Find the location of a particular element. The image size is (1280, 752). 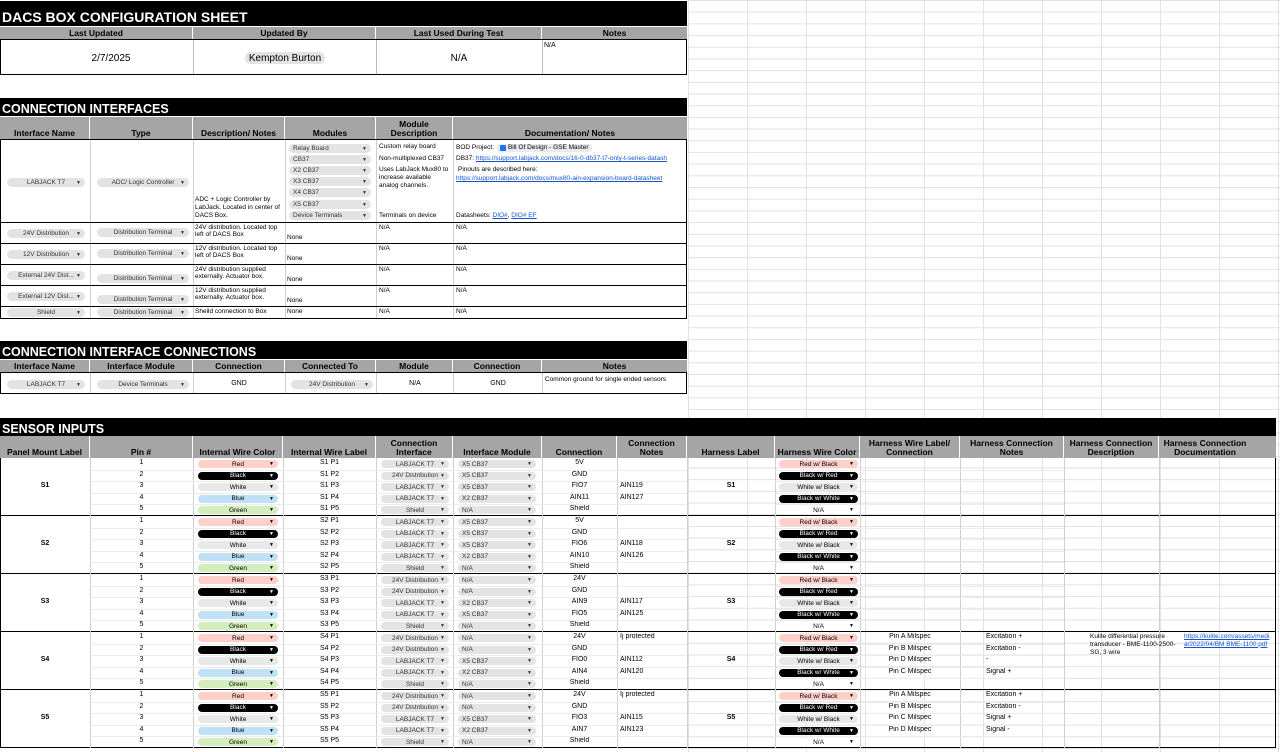

harness-wire-label: Pin D Milspec is located at coordinates (910, 660).